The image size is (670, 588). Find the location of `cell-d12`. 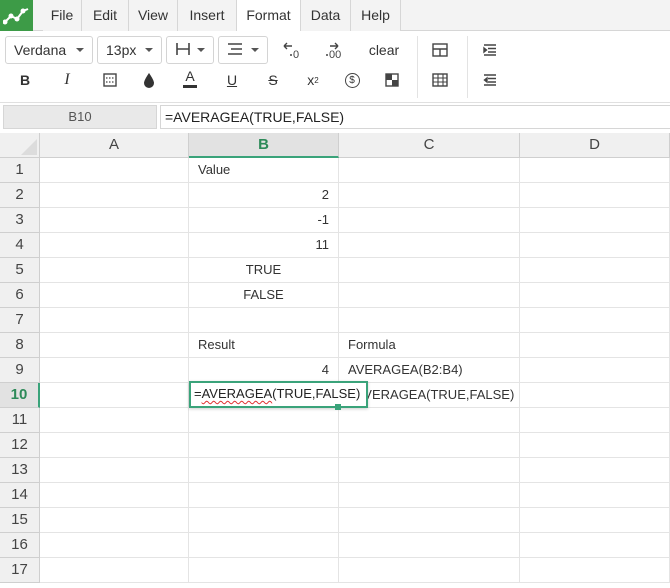

cell-d12 is located at coordinates (595, 445).